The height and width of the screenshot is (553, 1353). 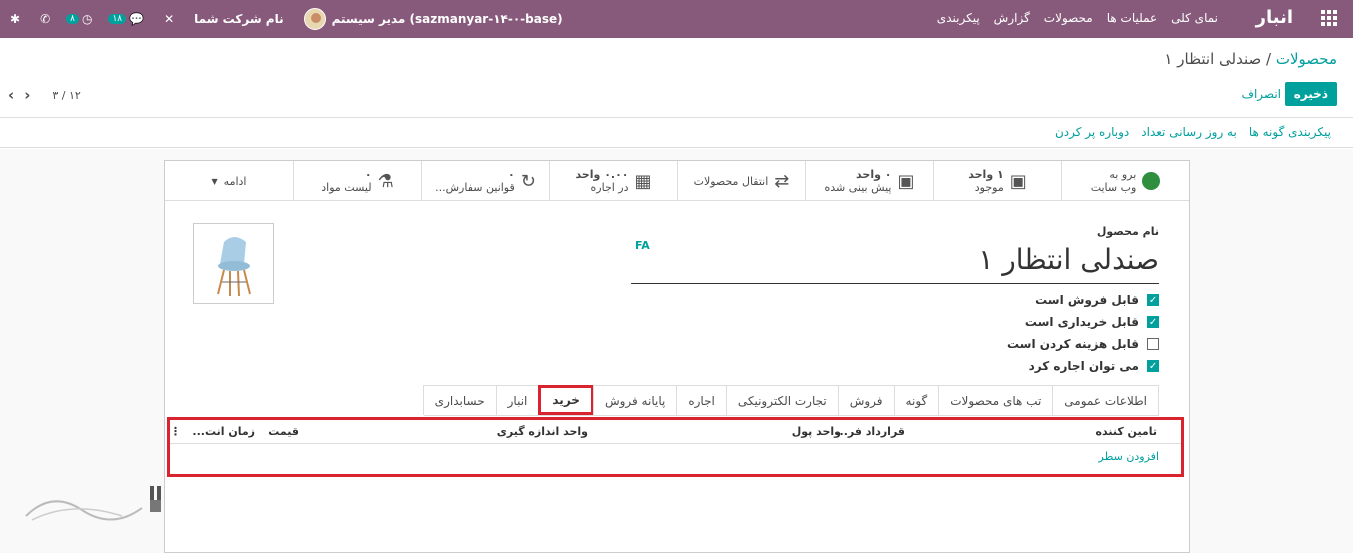 What do you see at coordinates (635, 400) in the screenshot?
I see `tab-point-of-sale: پایانه فروش` at bounding box center [635, 400].